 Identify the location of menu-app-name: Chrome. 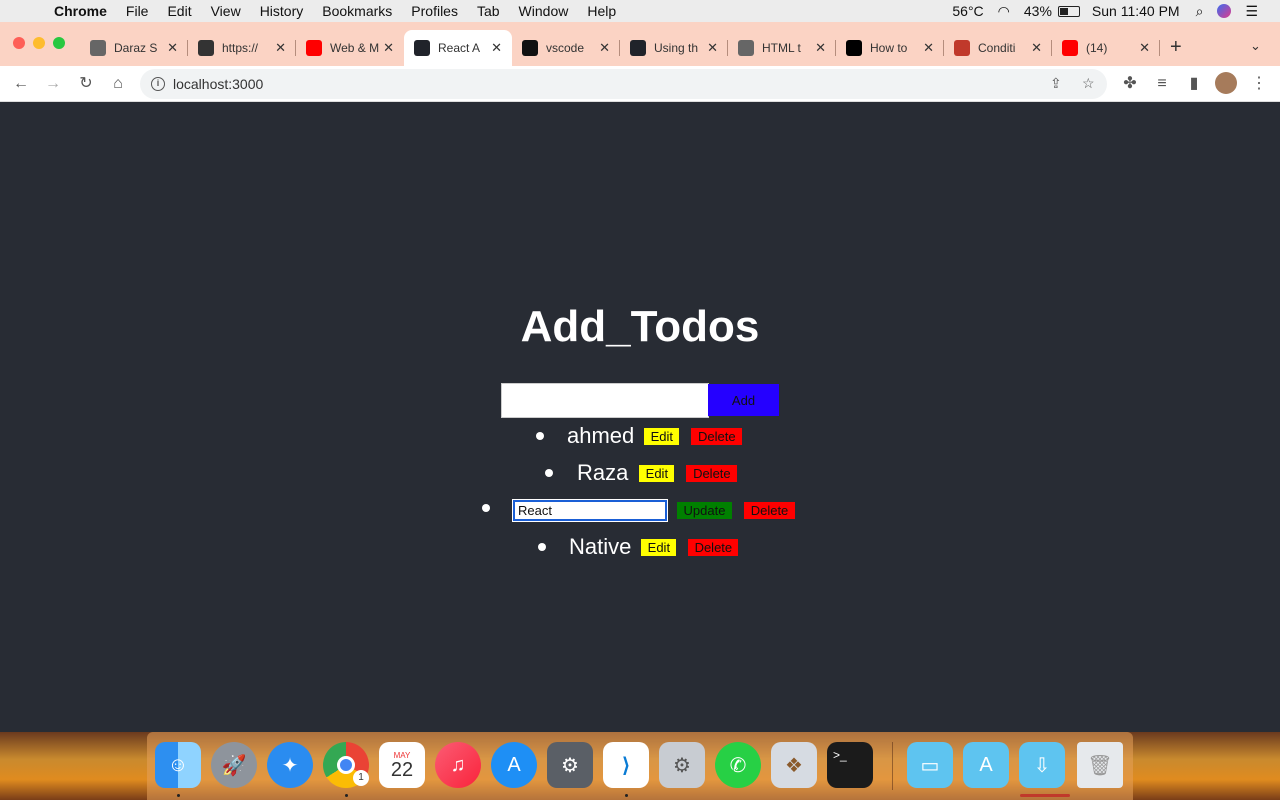
(80, 11).